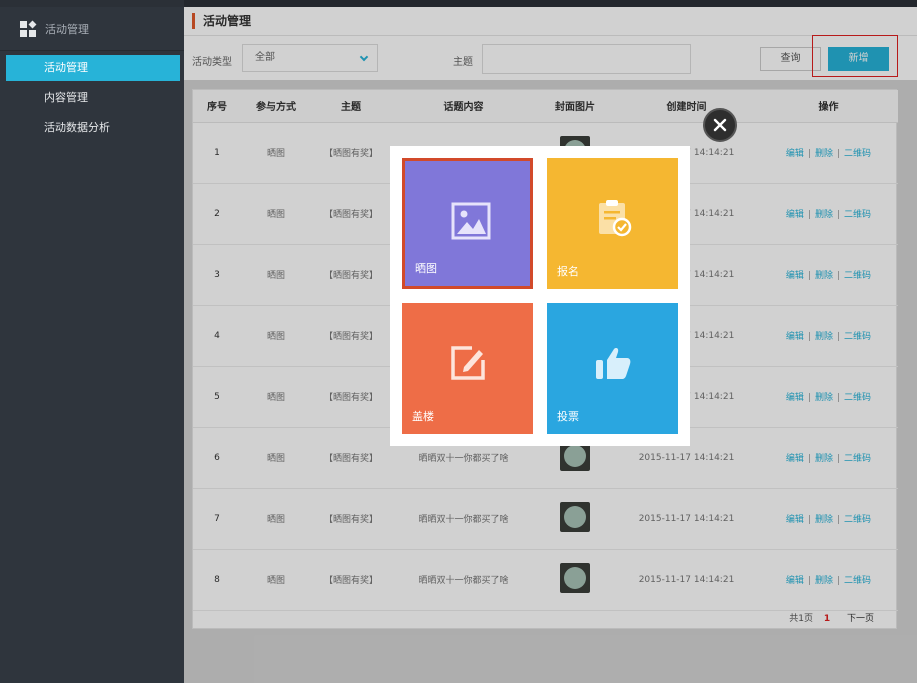  Describe the element at coordinates (720, 125) in the screenshot. I see `close-icon` at that location.